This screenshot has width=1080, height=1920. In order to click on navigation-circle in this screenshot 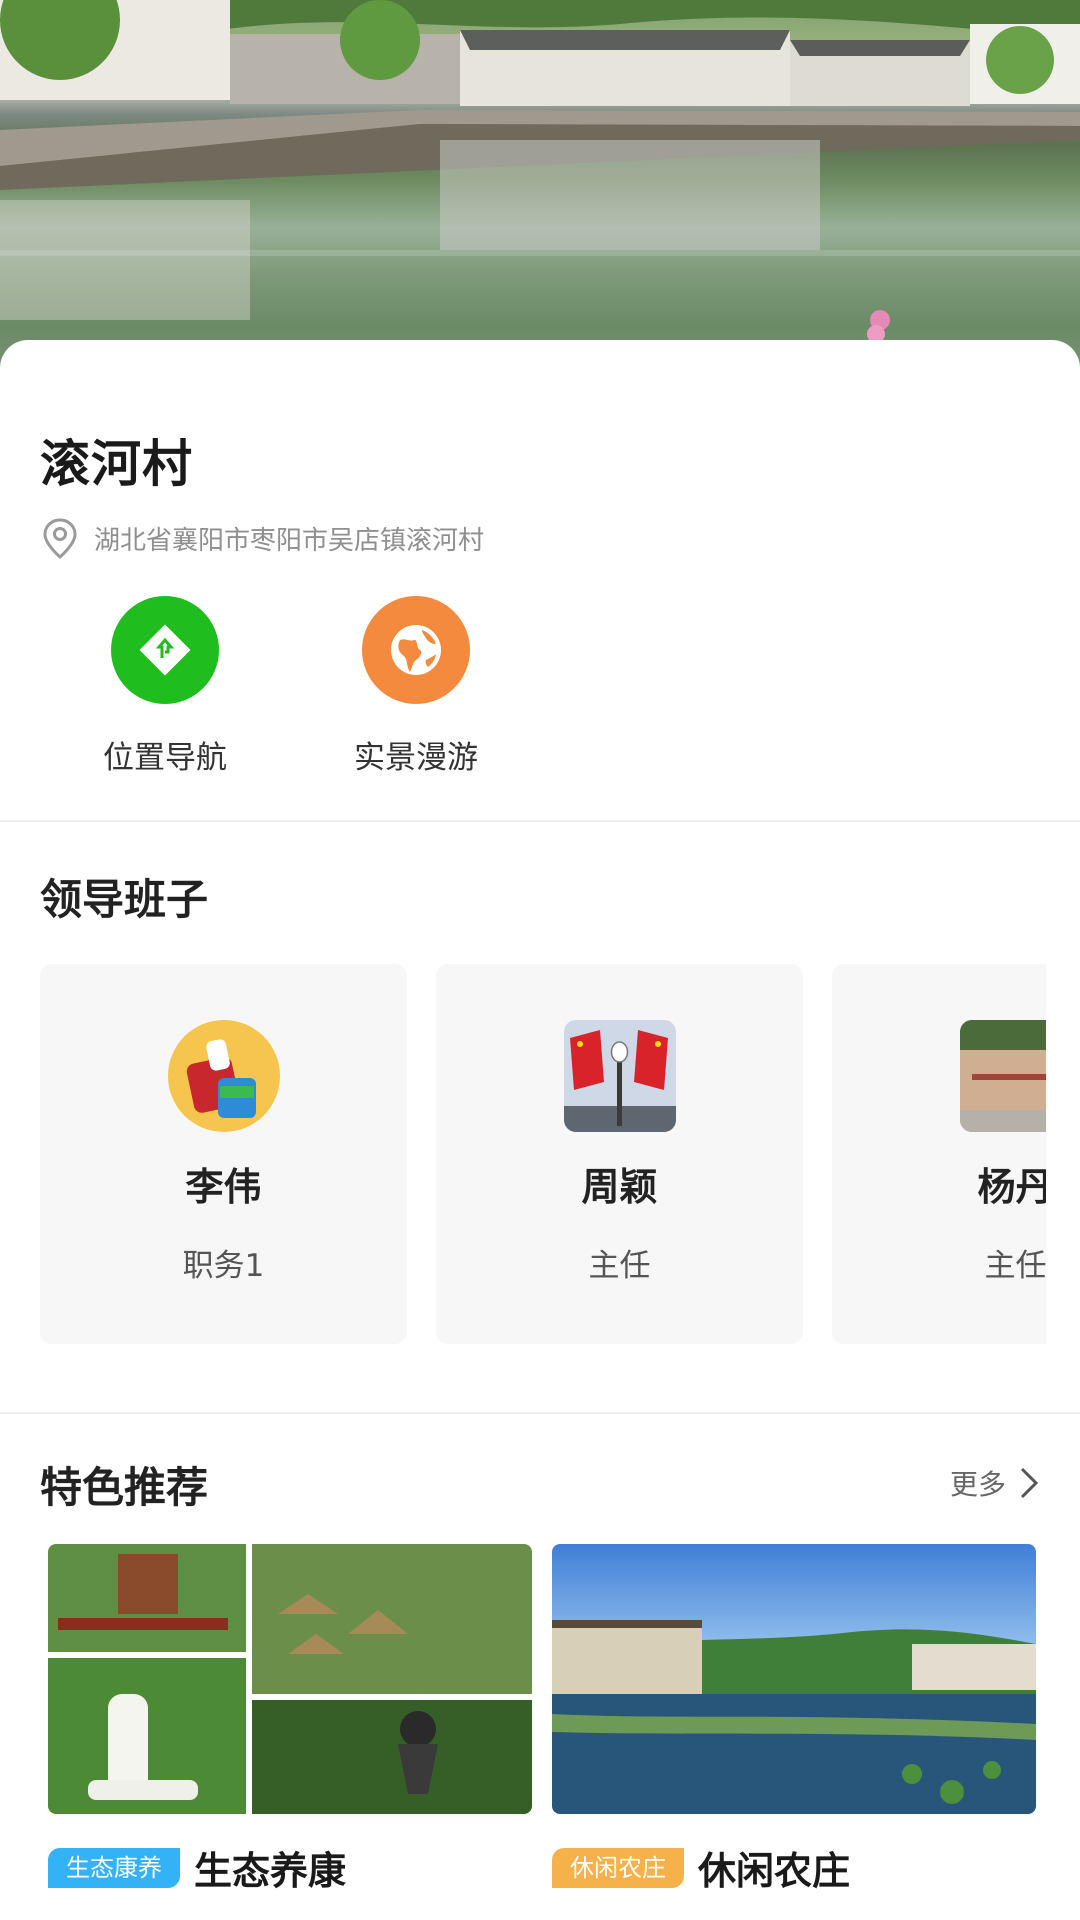, I will do `click(165, 650)`.